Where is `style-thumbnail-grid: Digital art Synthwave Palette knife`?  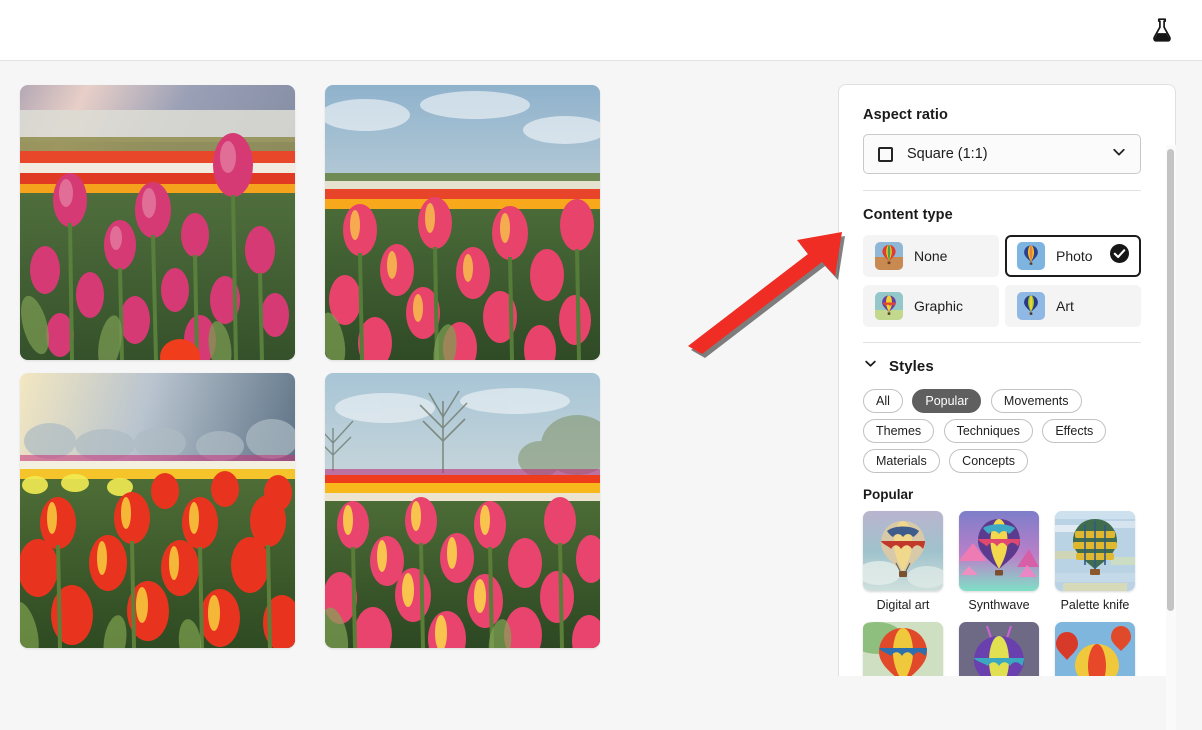
style-thumbnail-grid: Digital art Synthwave Palette knife is located at coordinates (1007, 593).